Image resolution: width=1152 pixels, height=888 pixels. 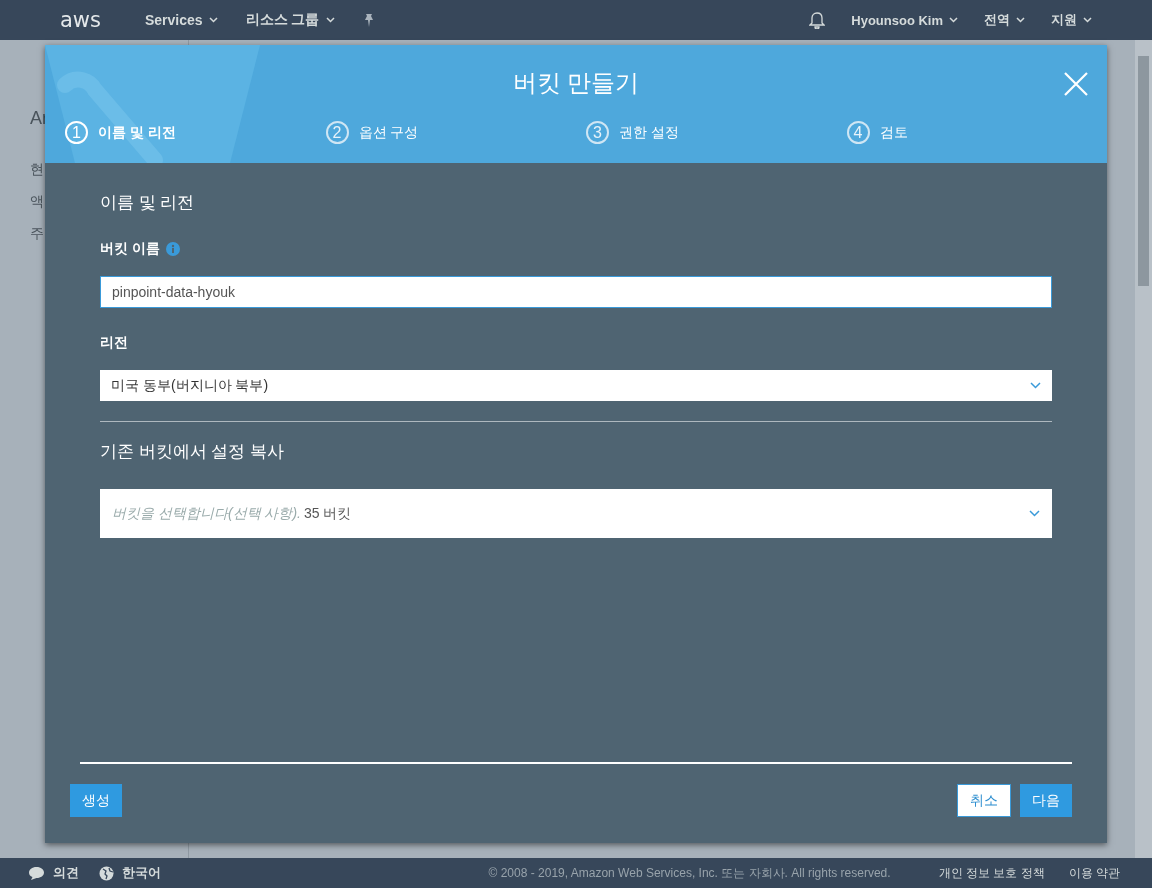 I want to click on footer-link: 개인 정보 보호 정책, so click(x=991, y=873).